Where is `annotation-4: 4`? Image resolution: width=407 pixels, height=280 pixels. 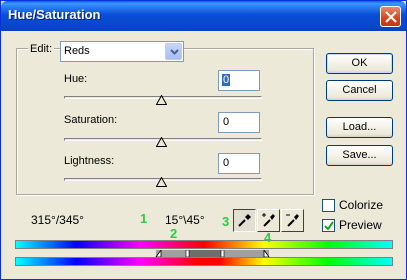
annotation-4: 4 is located at coordinates (268, 237).